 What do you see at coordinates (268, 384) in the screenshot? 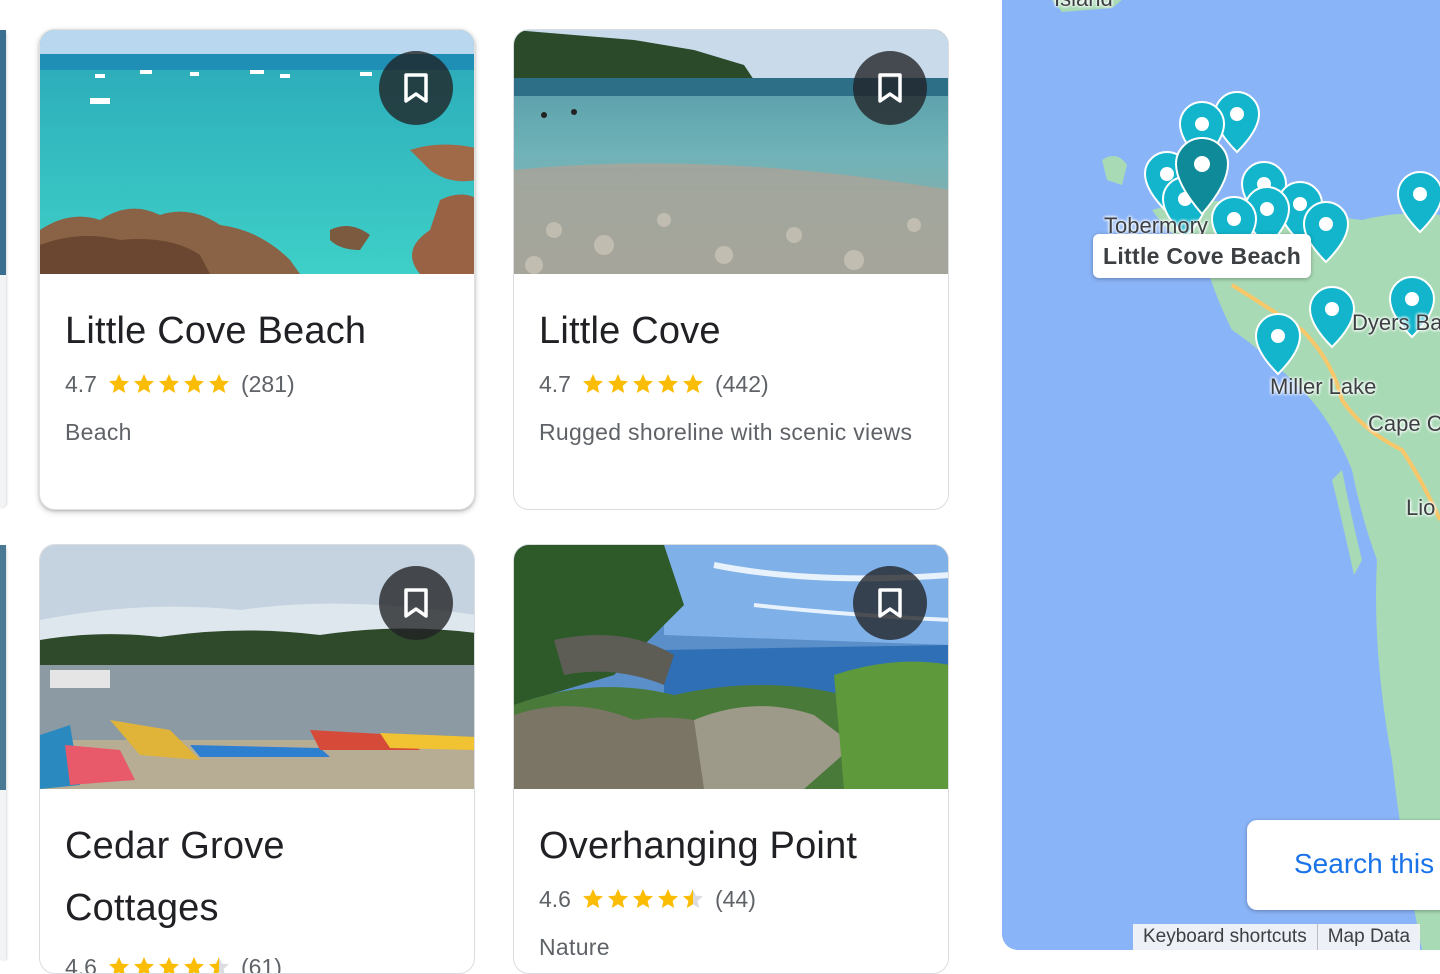
I see `review-count: (281)` at bounding box center [268, 384].